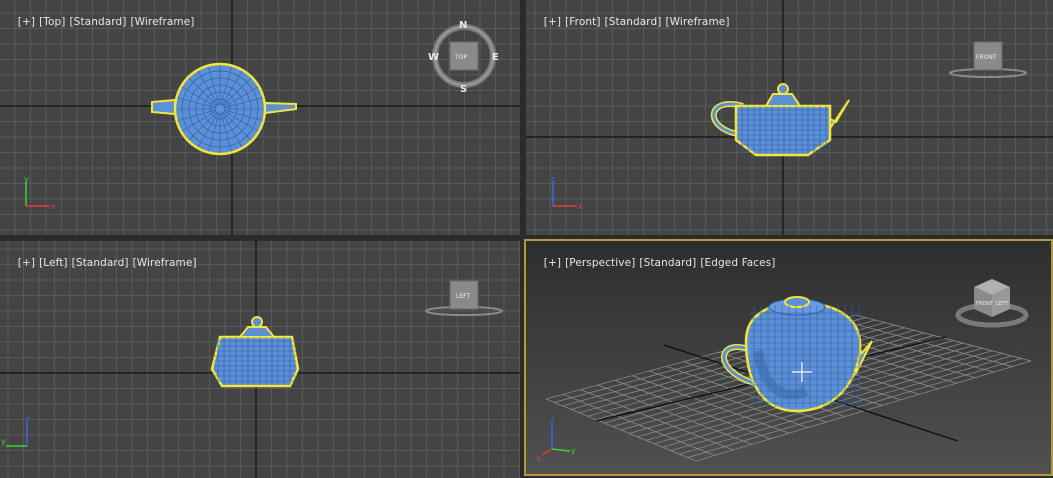 The image size is (1053, 478). Describe the element at coordinates (582, 22) in the screenshot. I see `viewport-view-menu: [Front]` at that location.